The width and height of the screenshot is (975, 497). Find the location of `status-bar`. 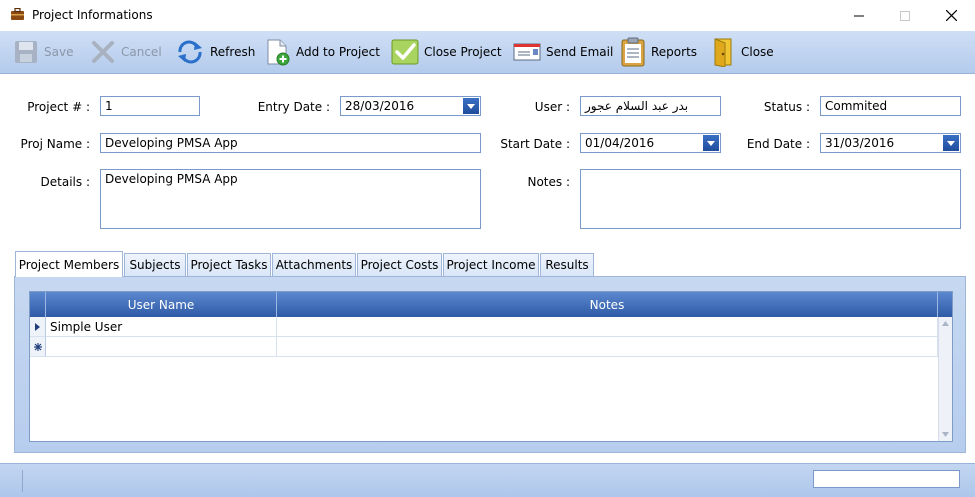

status-bar is located at coordinates (487, 480).